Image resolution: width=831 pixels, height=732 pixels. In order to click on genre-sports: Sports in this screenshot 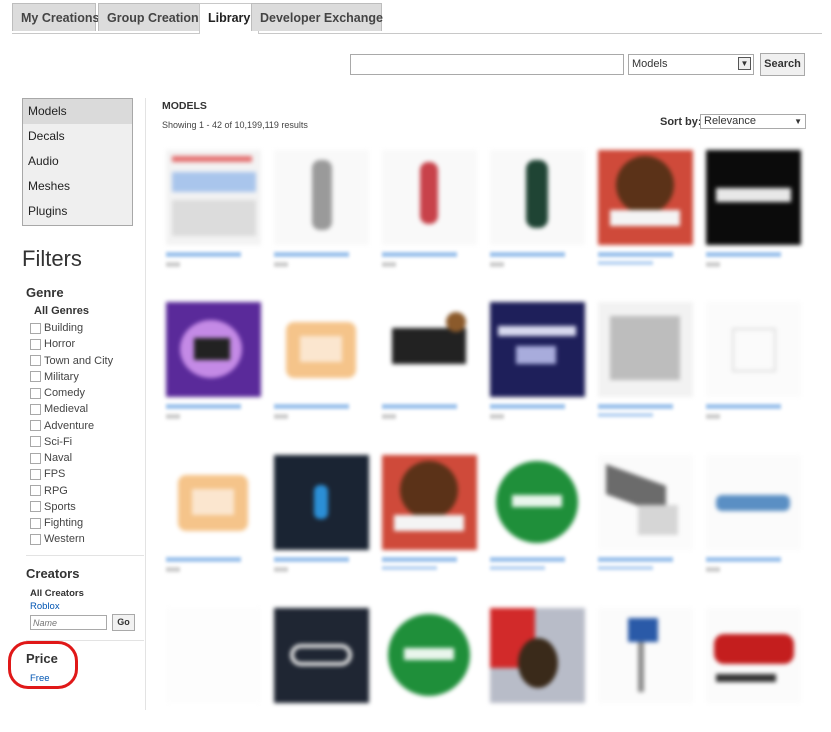, I will do `click(71, 507)`.